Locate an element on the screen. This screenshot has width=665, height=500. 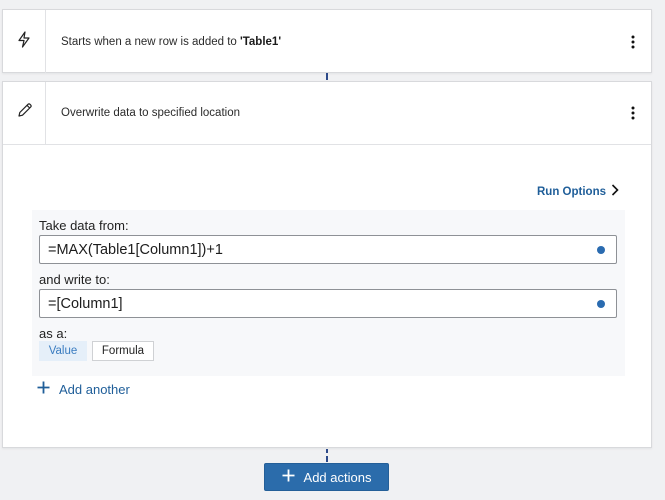
run-options-label: Run Options is located at coordinates (571, 191).